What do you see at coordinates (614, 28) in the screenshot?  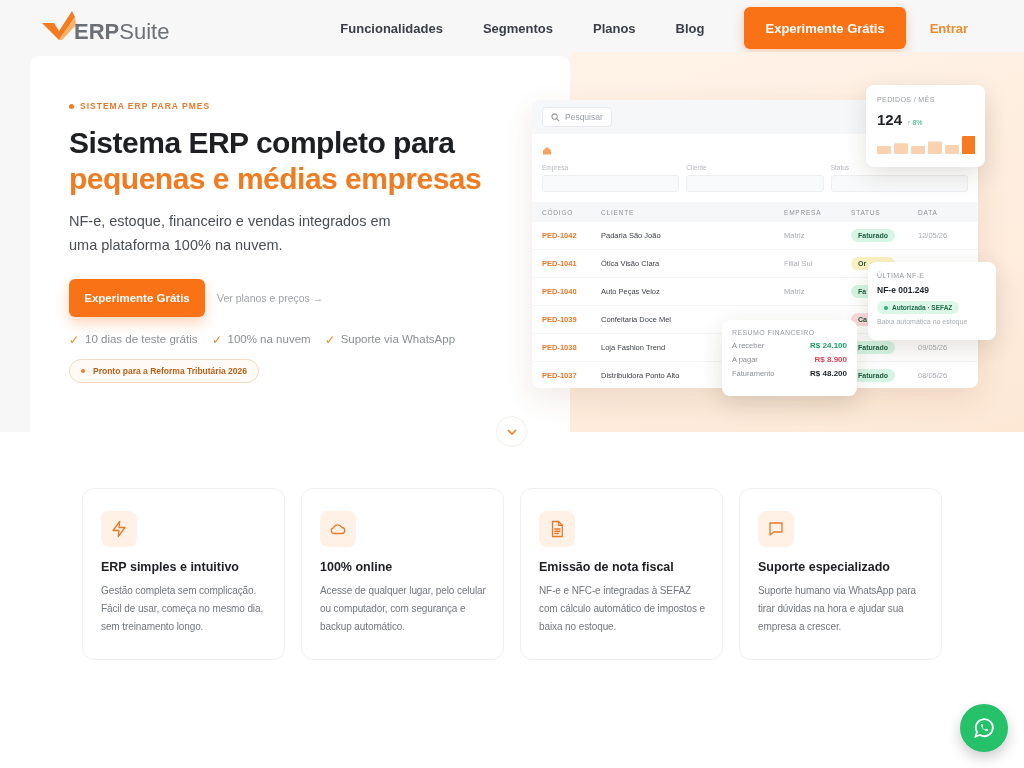 I see `nav-link: Planos` at bounding box center [614, 28].